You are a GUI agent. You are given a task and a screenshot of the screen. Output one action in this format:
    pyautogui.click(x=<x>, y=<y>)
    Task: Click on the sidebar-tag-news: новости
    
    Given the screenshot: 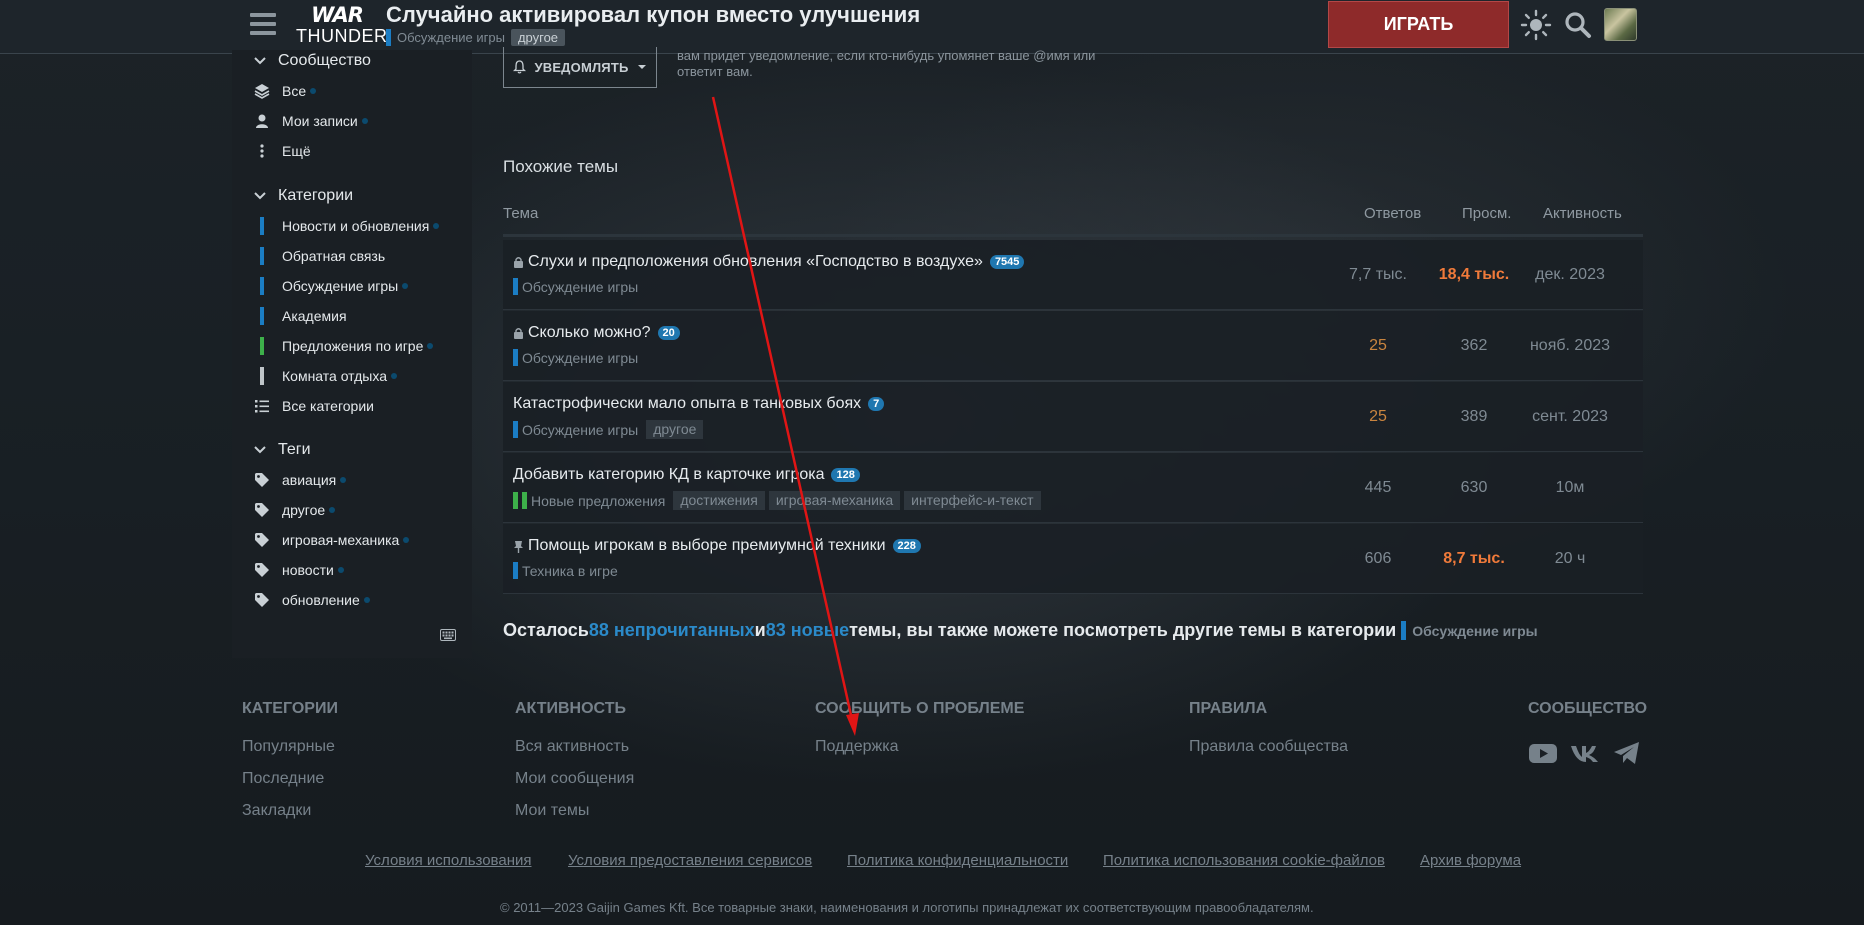 What is the action you would take?
    pyautogui.click(x=299, y=570)
    